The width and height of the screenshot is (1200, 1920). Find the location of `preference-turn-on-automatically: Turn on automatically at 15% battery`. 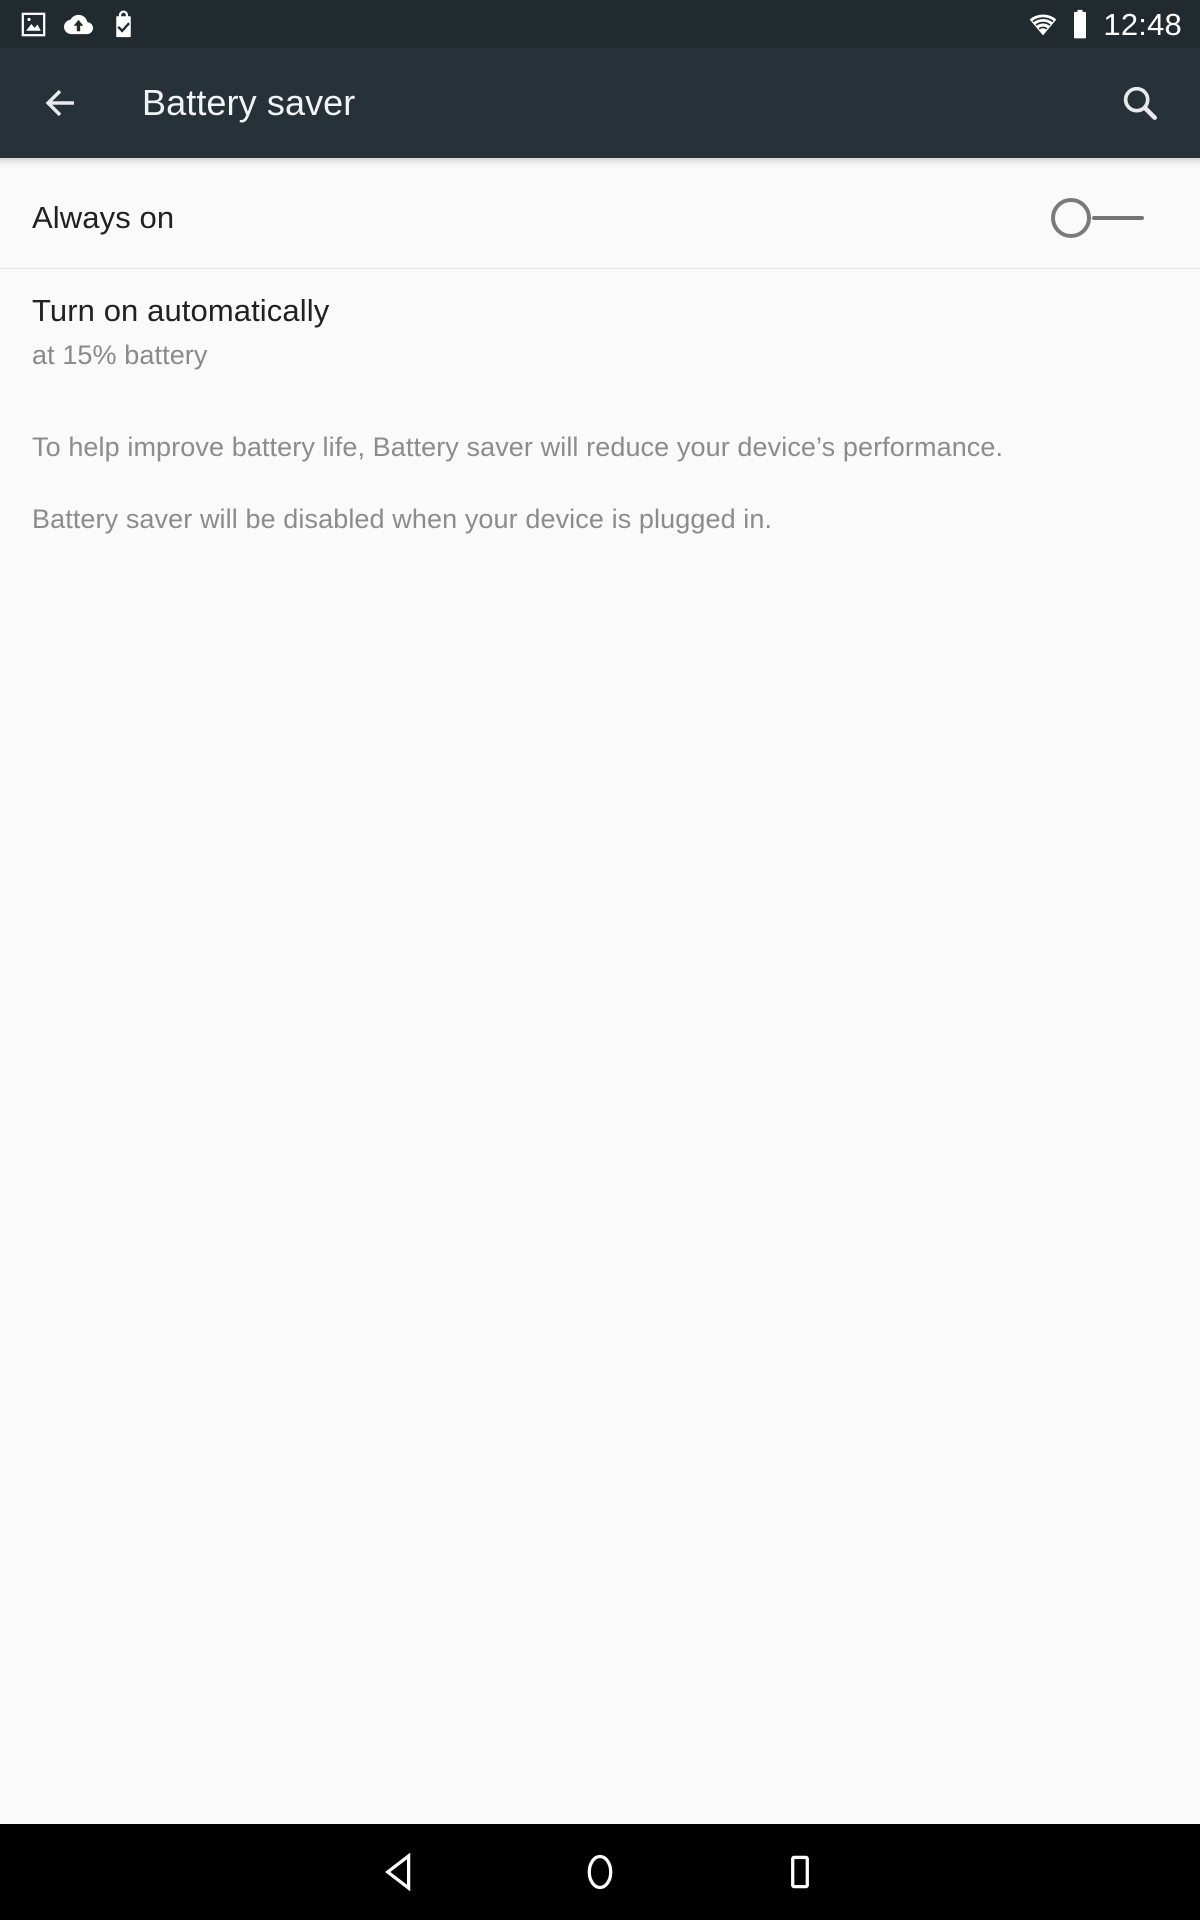

preference-turn-on-automatically: Turn on automatically at 15% battery is located at coordinates (600, 329).